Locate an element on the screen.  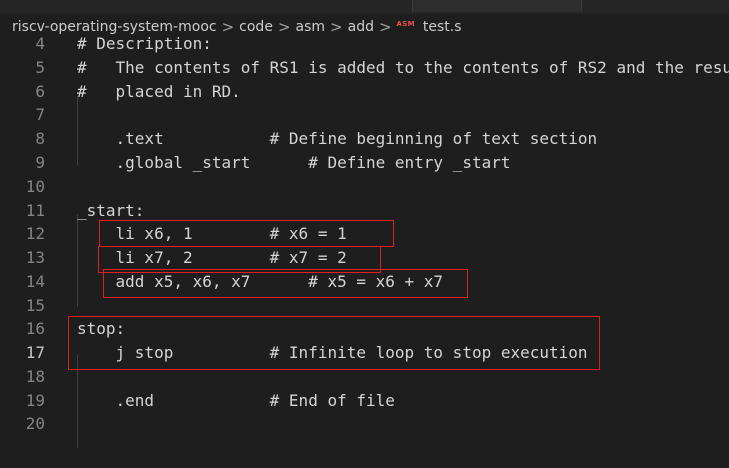
line-number: 4 is located at coordinates (40, 43).